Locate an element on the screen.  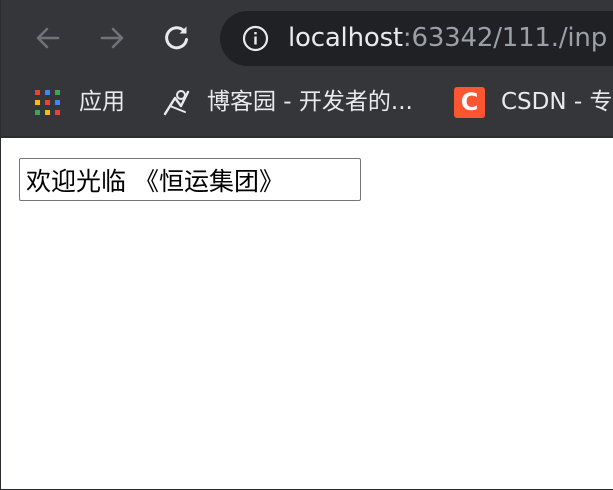
apps-grid-icon is located at coordinates (47, 102).